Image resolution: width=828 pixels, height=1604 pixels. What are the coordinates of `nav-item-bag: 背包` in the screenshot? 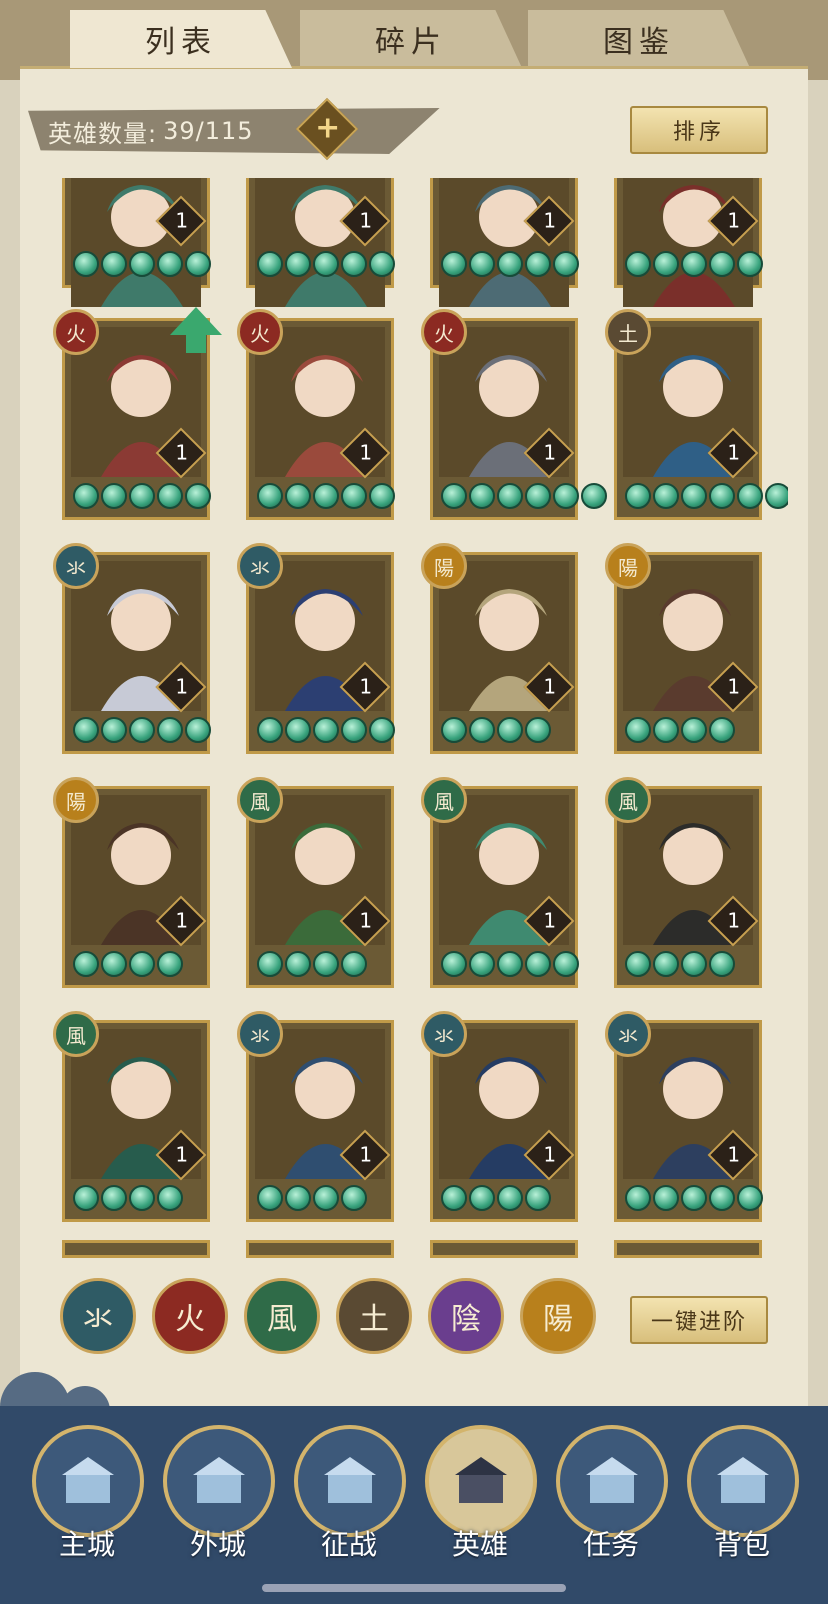 It's located at (743, 1500).